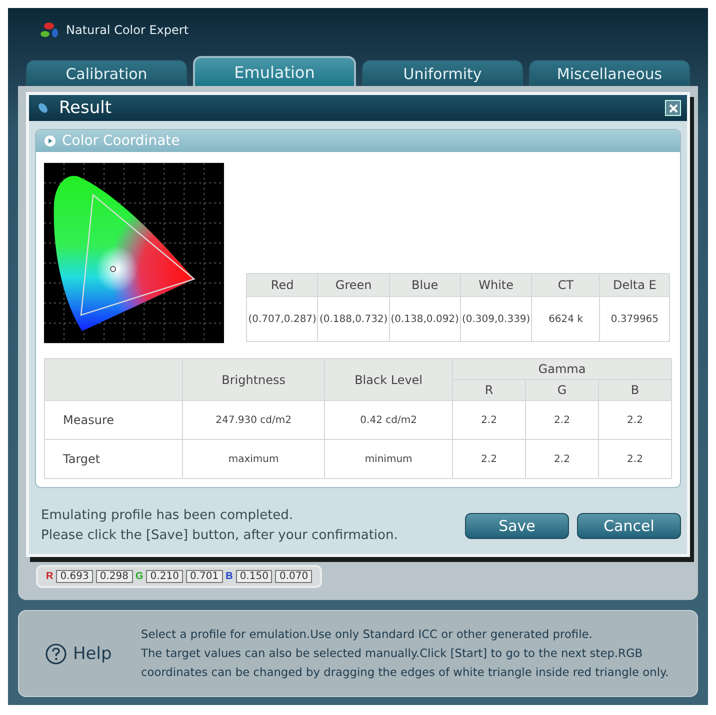 The height and width of the screenshot is (715, 716). What do you see at coordinates (282, 319) in the screenshot?
I see `table-cell: (0.707,0.287)` at bounding box center [282, 319].